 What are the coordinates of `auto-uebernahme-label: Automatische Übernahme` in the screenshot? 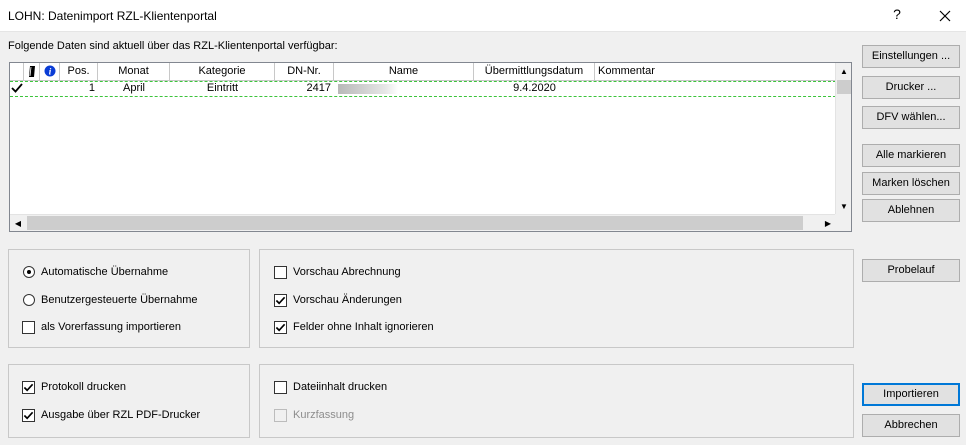 It's located at (105, 272).